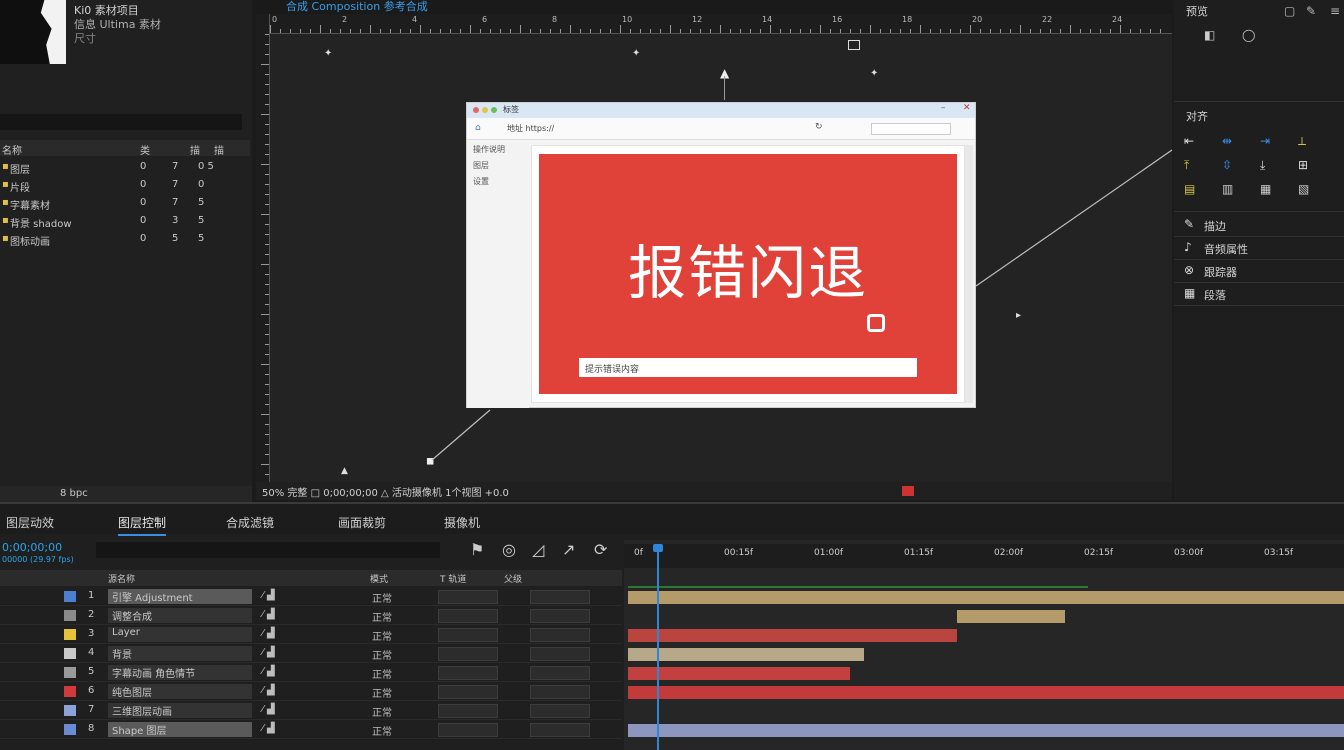  Describe the element at coordinates (858, 587) in the screenshot. I see `work-area-bar` at that location.